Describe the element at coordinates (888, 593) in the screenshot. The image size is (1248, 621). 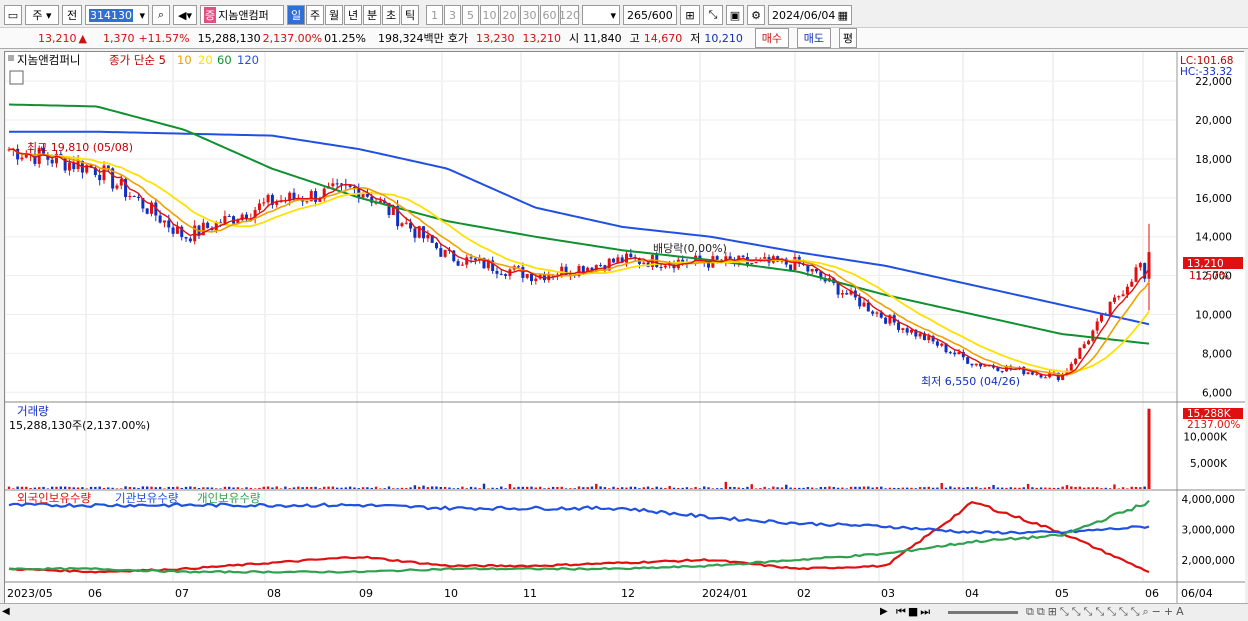
I see `x-axis-label: 03` at that location.